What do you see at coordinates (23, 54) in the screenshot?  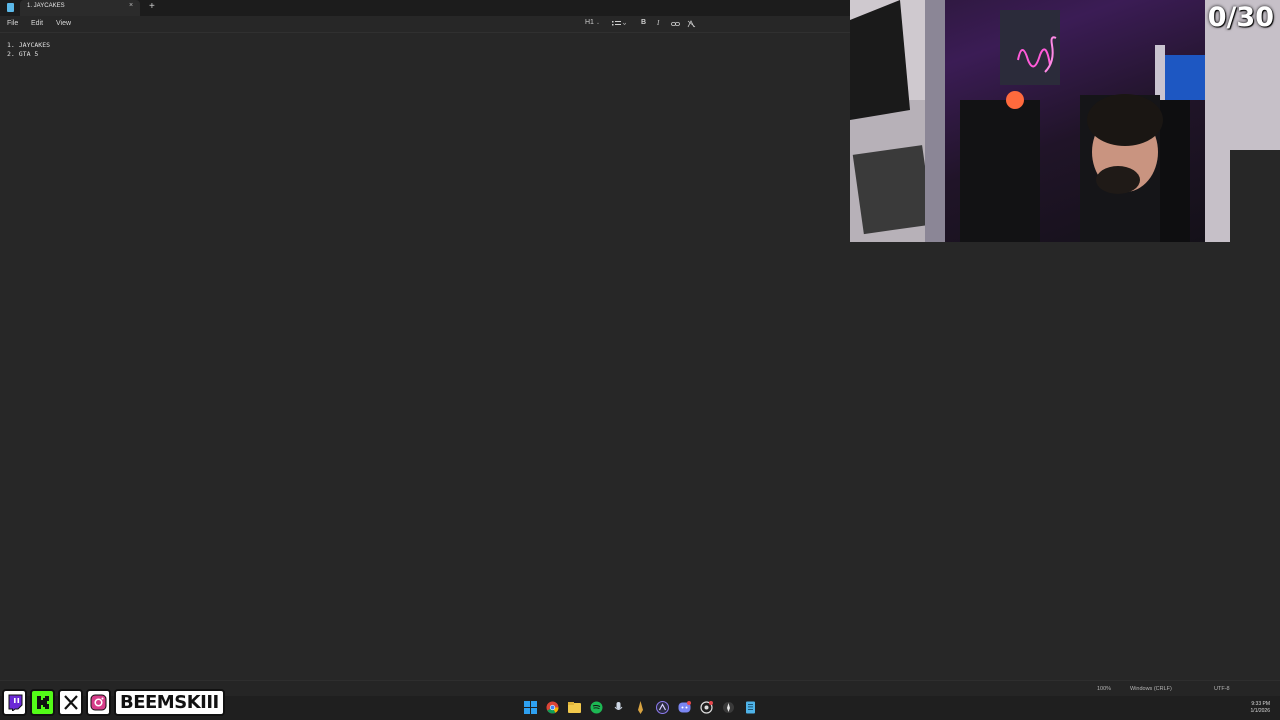 I see `editor-line-2: 2. GTA 5` at bounding box center [23, 54].